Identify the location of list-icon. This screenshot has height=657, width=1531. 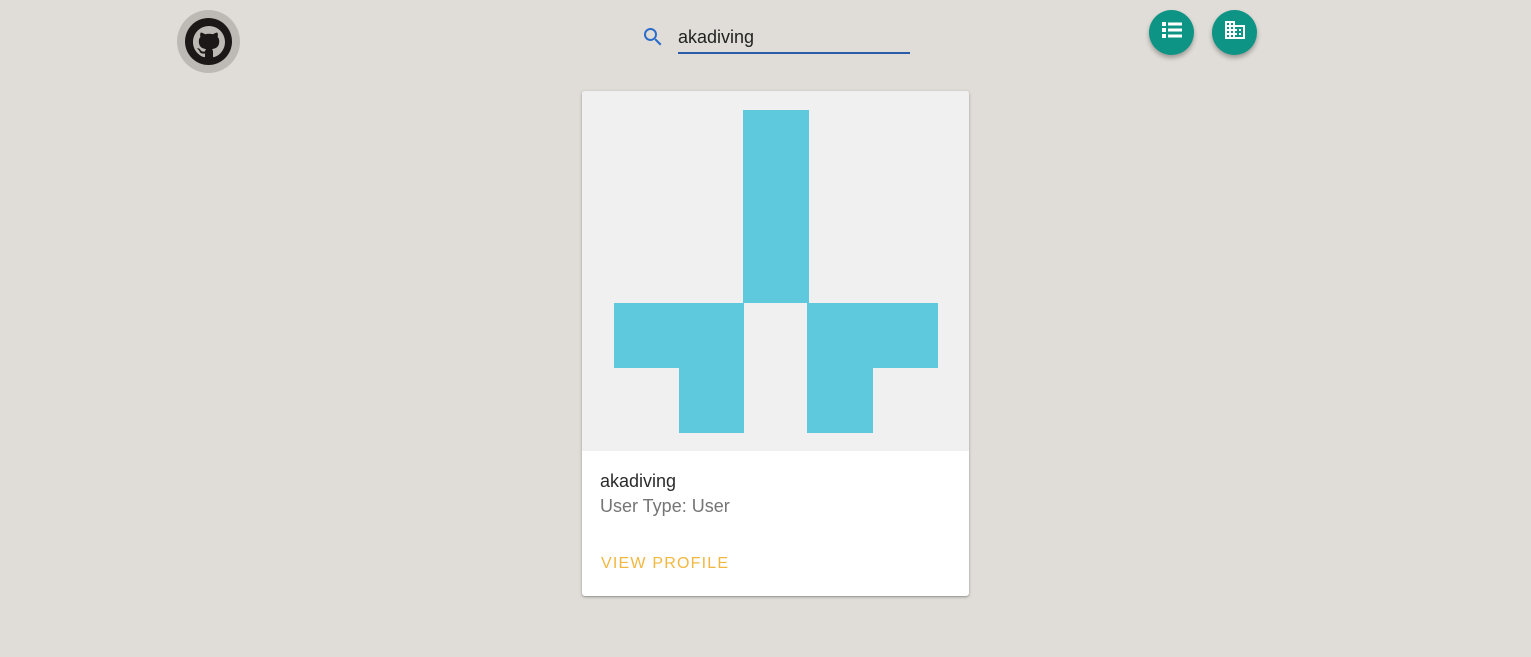
(1172, 32).